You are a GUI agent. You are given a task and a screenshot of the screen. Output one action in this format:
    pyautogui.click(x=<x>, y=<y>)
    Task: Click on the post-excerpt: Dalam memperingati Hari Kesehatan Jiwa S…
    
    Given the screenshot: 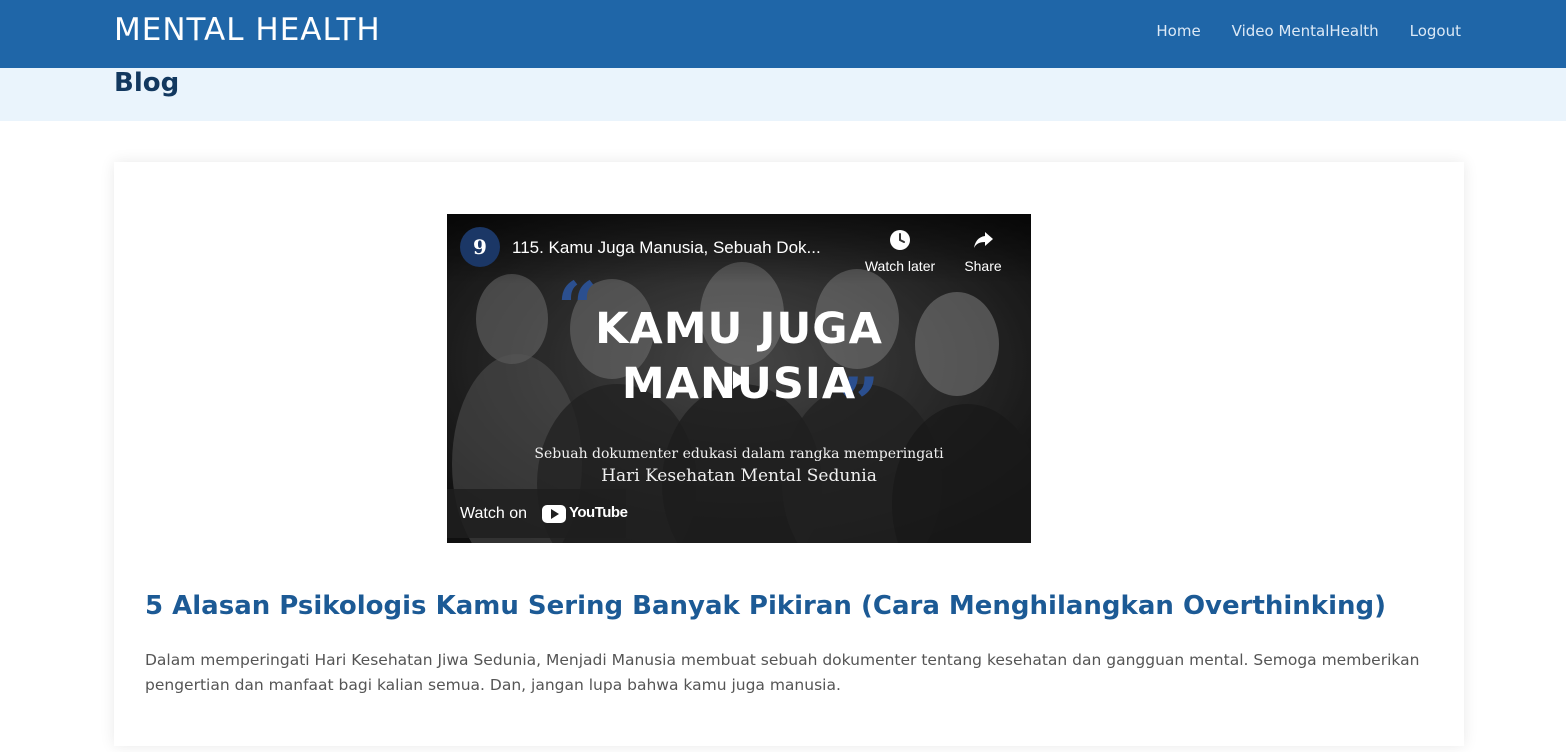 What is the action you would take?
    pyautogui.click(x=782, y=672)
    